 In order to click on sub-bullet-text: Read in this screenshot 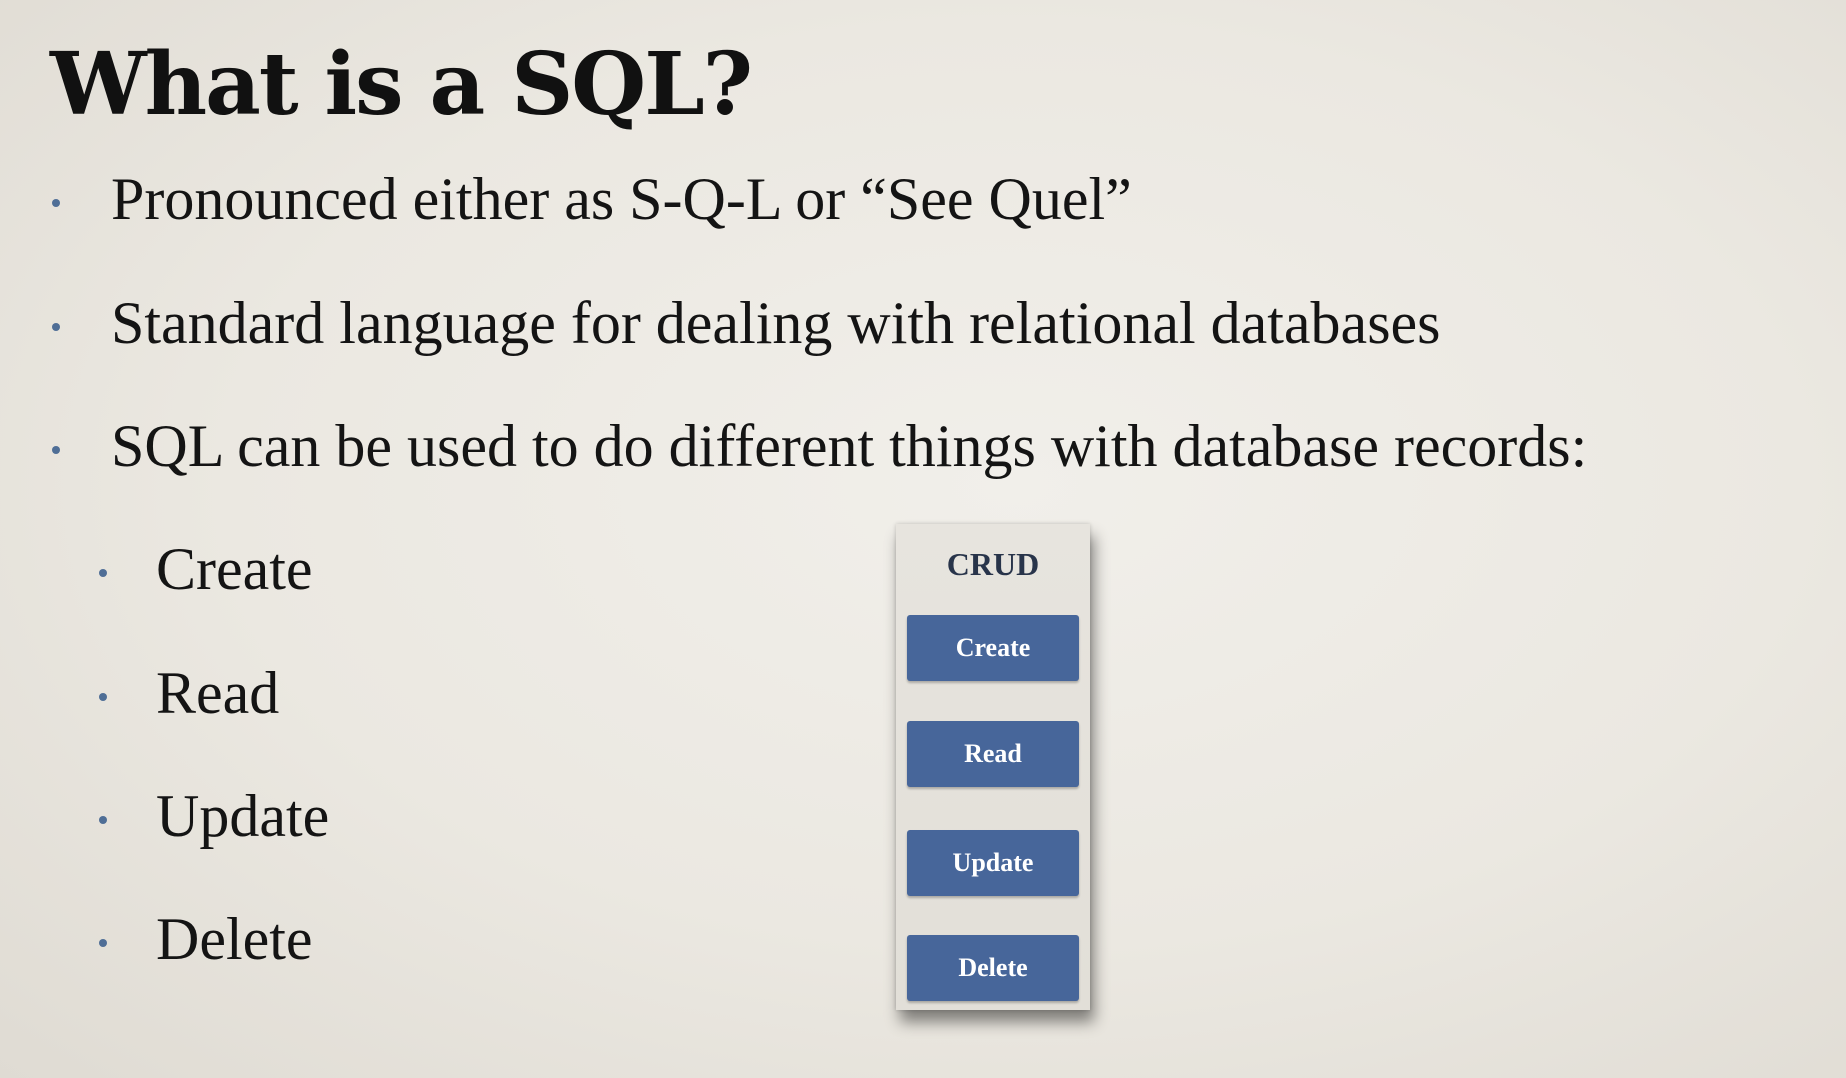, I will do `click(218, 693)`.